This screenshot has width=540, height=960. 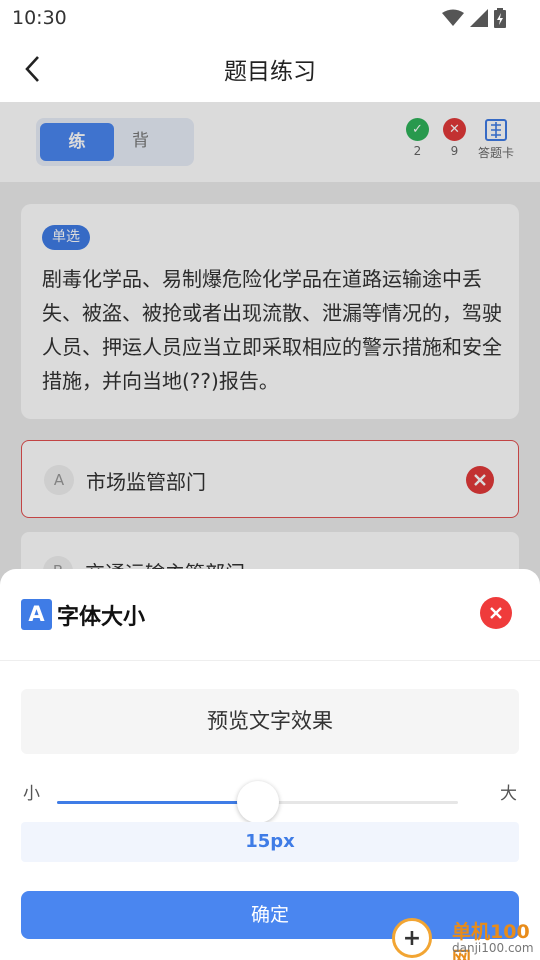 I want to click on slider-max-label: 大, so click(x=508, y=794).